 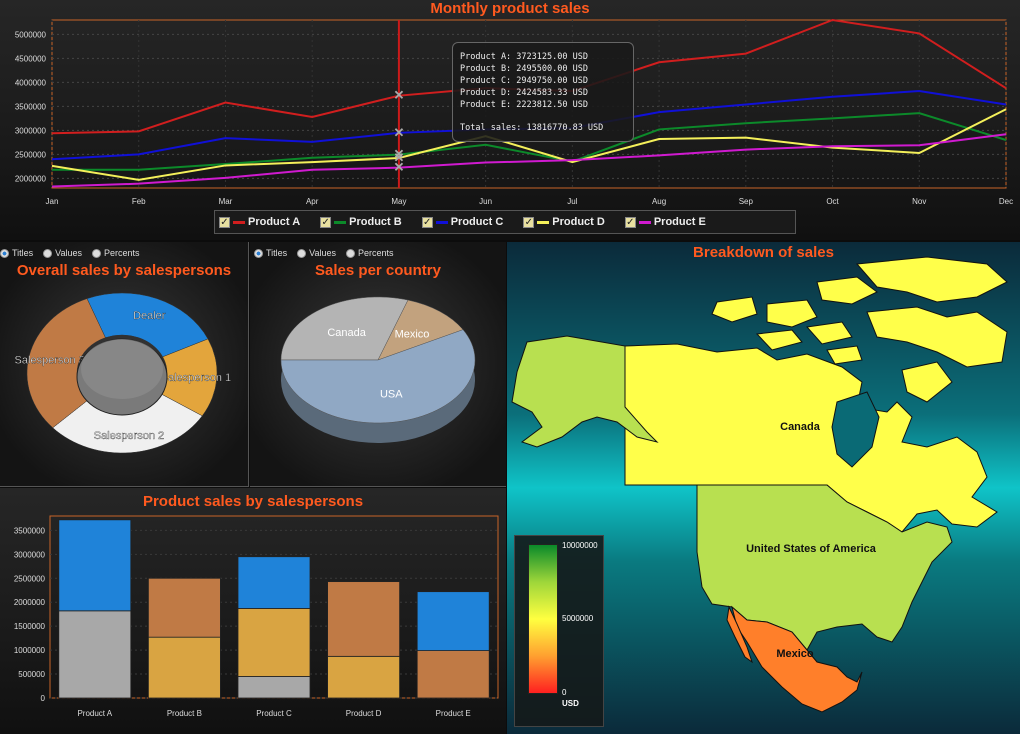 I want to click on y-tick-label: 500000, so click(x=31, y=674).